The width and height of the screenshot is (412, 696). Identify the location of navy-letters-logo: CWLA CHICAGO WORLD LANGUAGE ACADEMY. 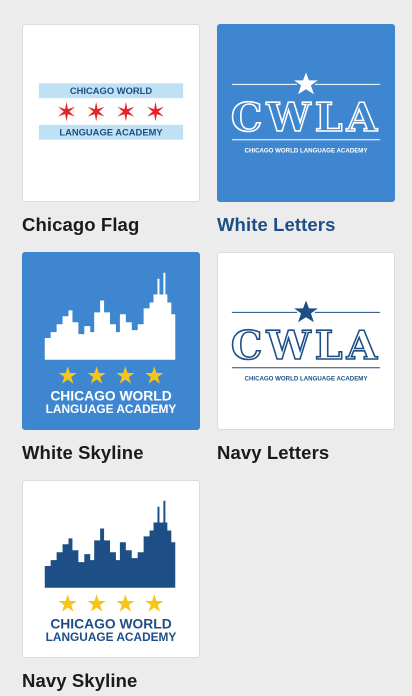
(305, 341).